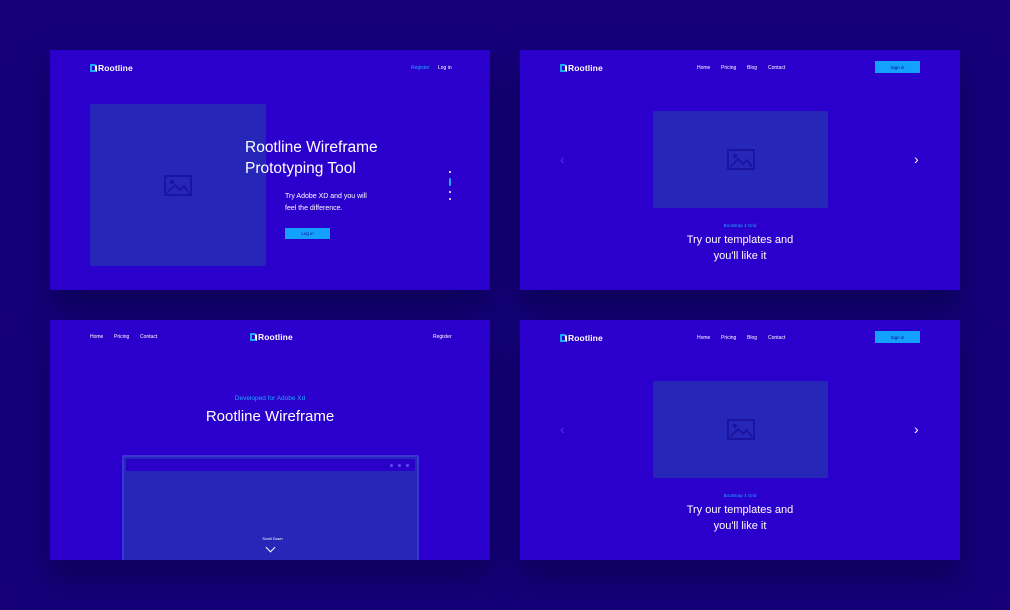 The height and width of the screenshot is (610, 1010). What do you see at coordinates (270, 416) in the screenshot?
I see `hero-title: Rootline Wireframe` at bounding box center [270, 416].